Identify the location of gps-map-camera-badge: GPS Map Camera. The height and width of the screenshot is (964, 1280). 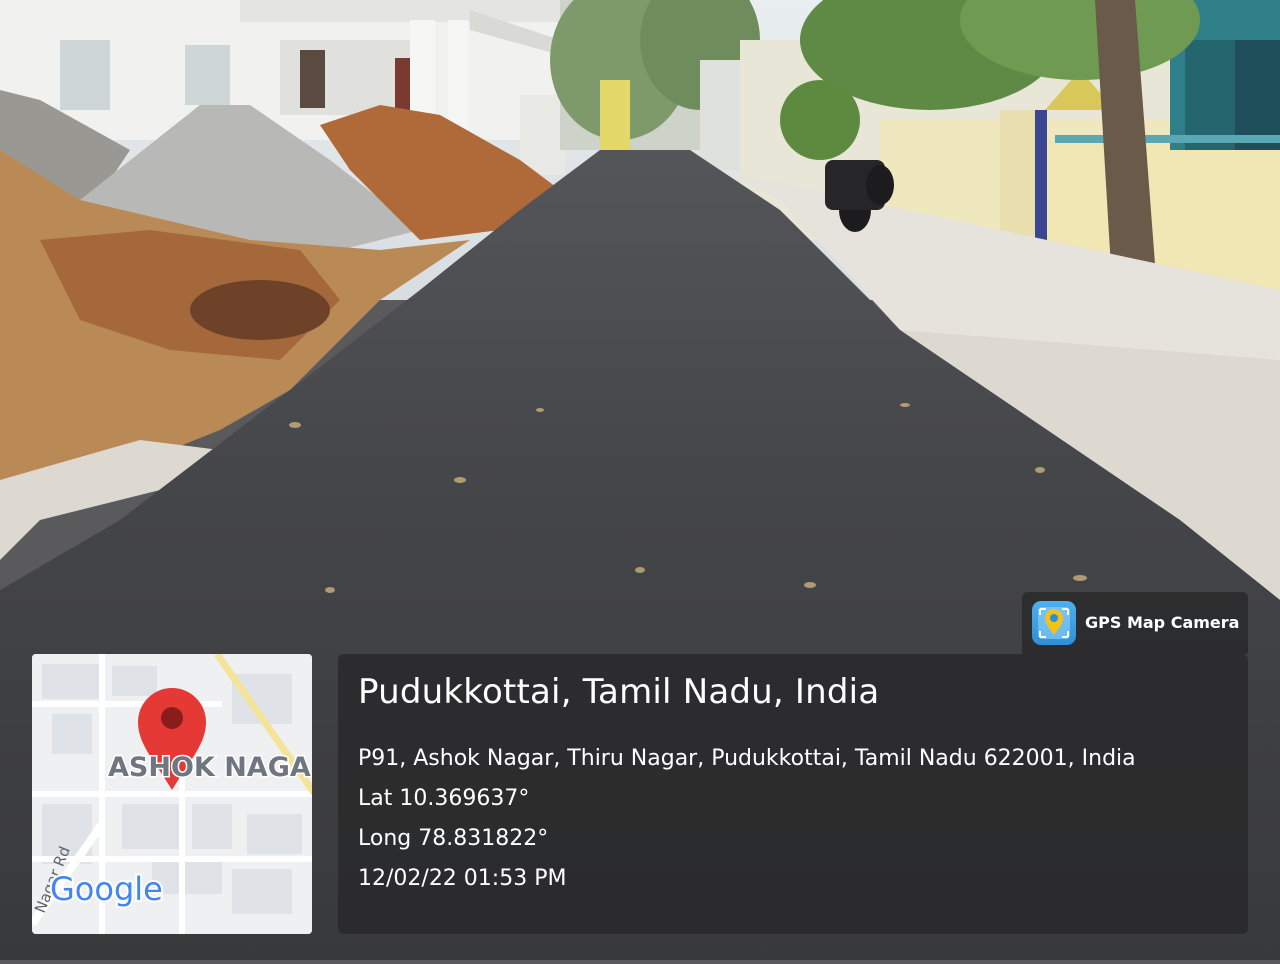
(1135, 623).